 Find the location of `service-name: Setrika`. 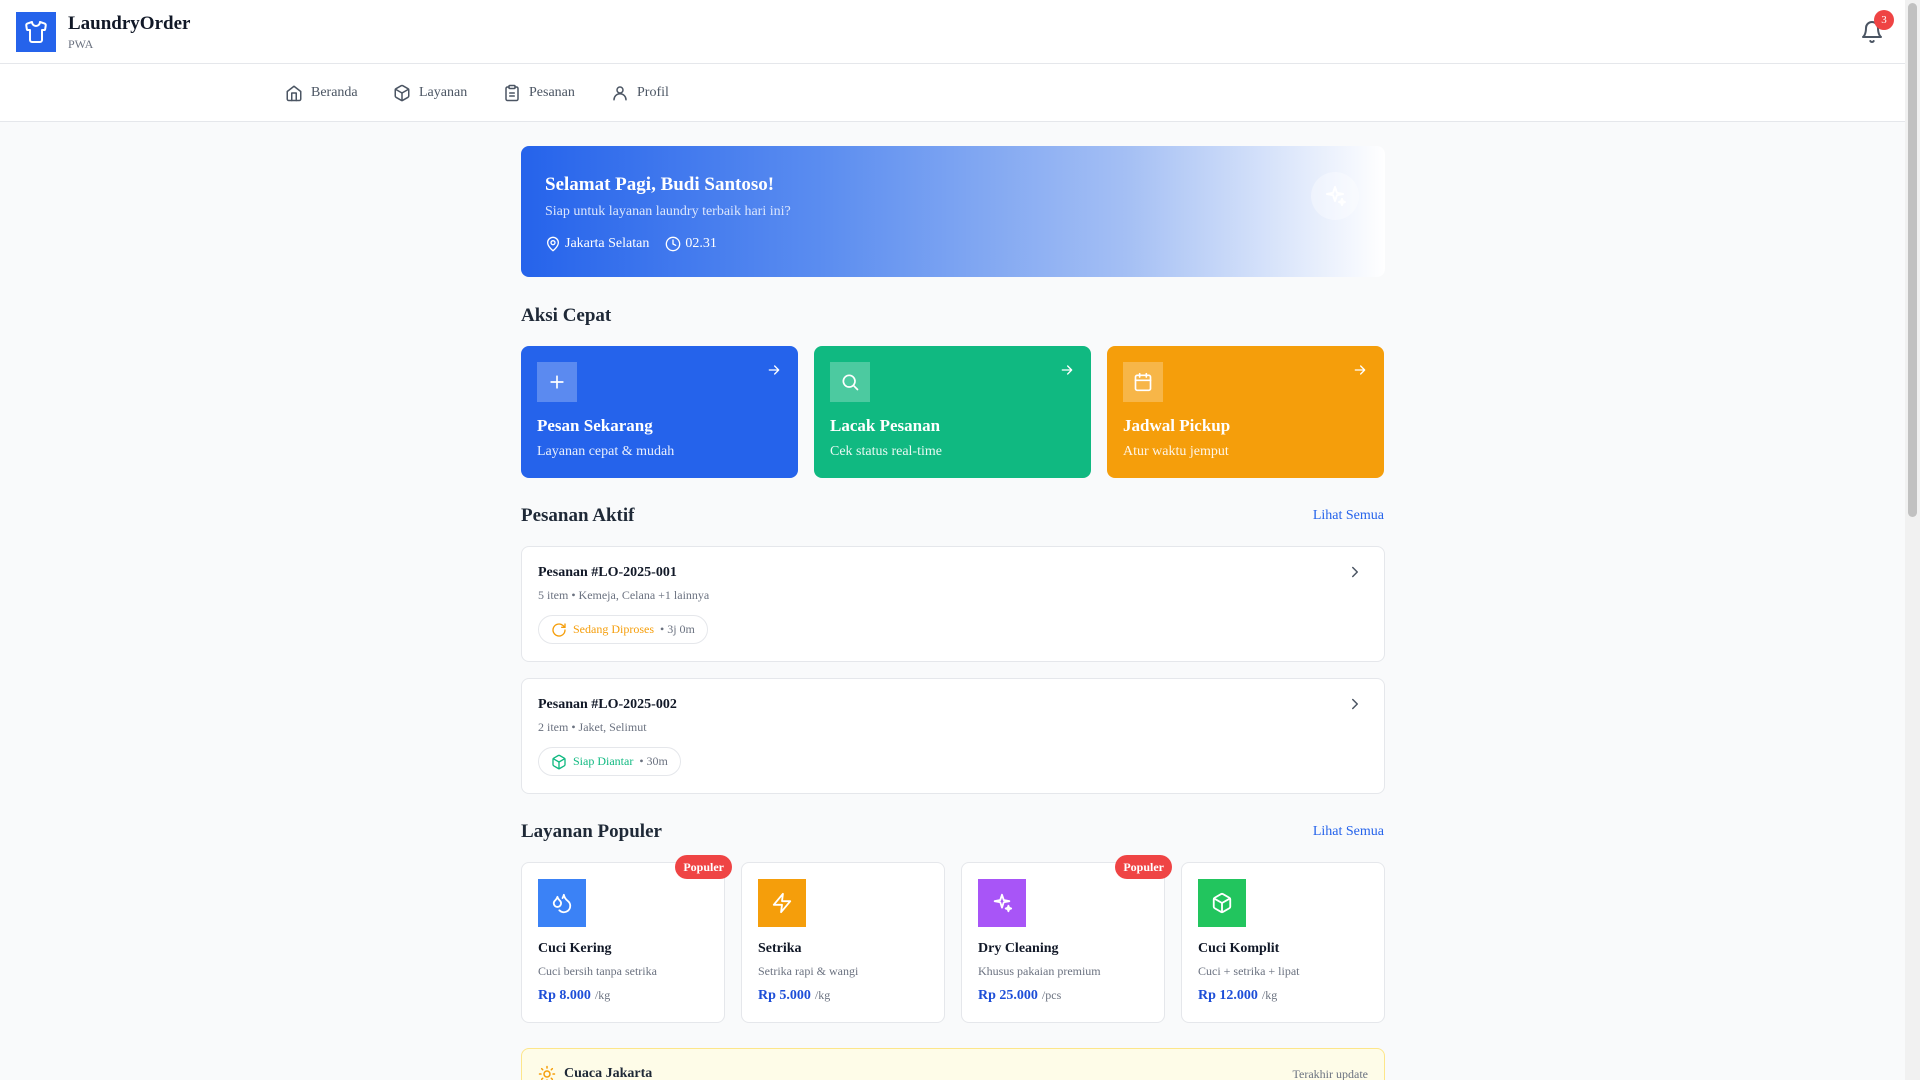

service-name: Setrika is located at coordinates (780, 948).